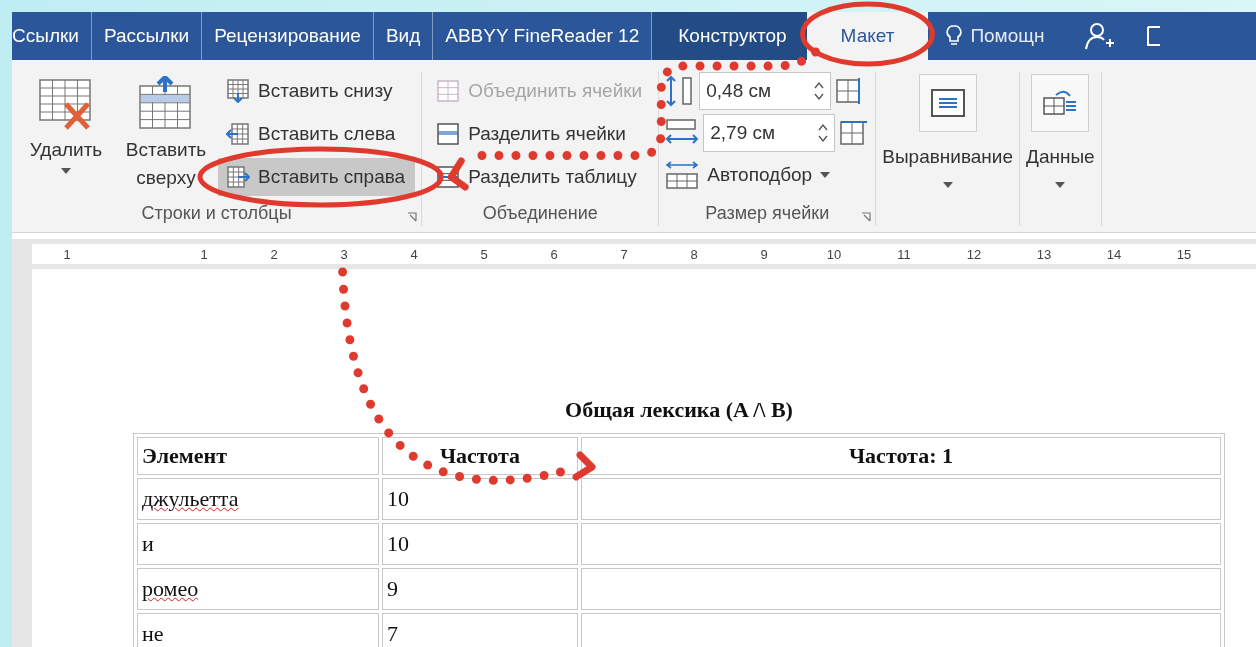 This screenshot has height=647, width=1256. I want to click on ribbon-button: Удалить, so click(66, 136).